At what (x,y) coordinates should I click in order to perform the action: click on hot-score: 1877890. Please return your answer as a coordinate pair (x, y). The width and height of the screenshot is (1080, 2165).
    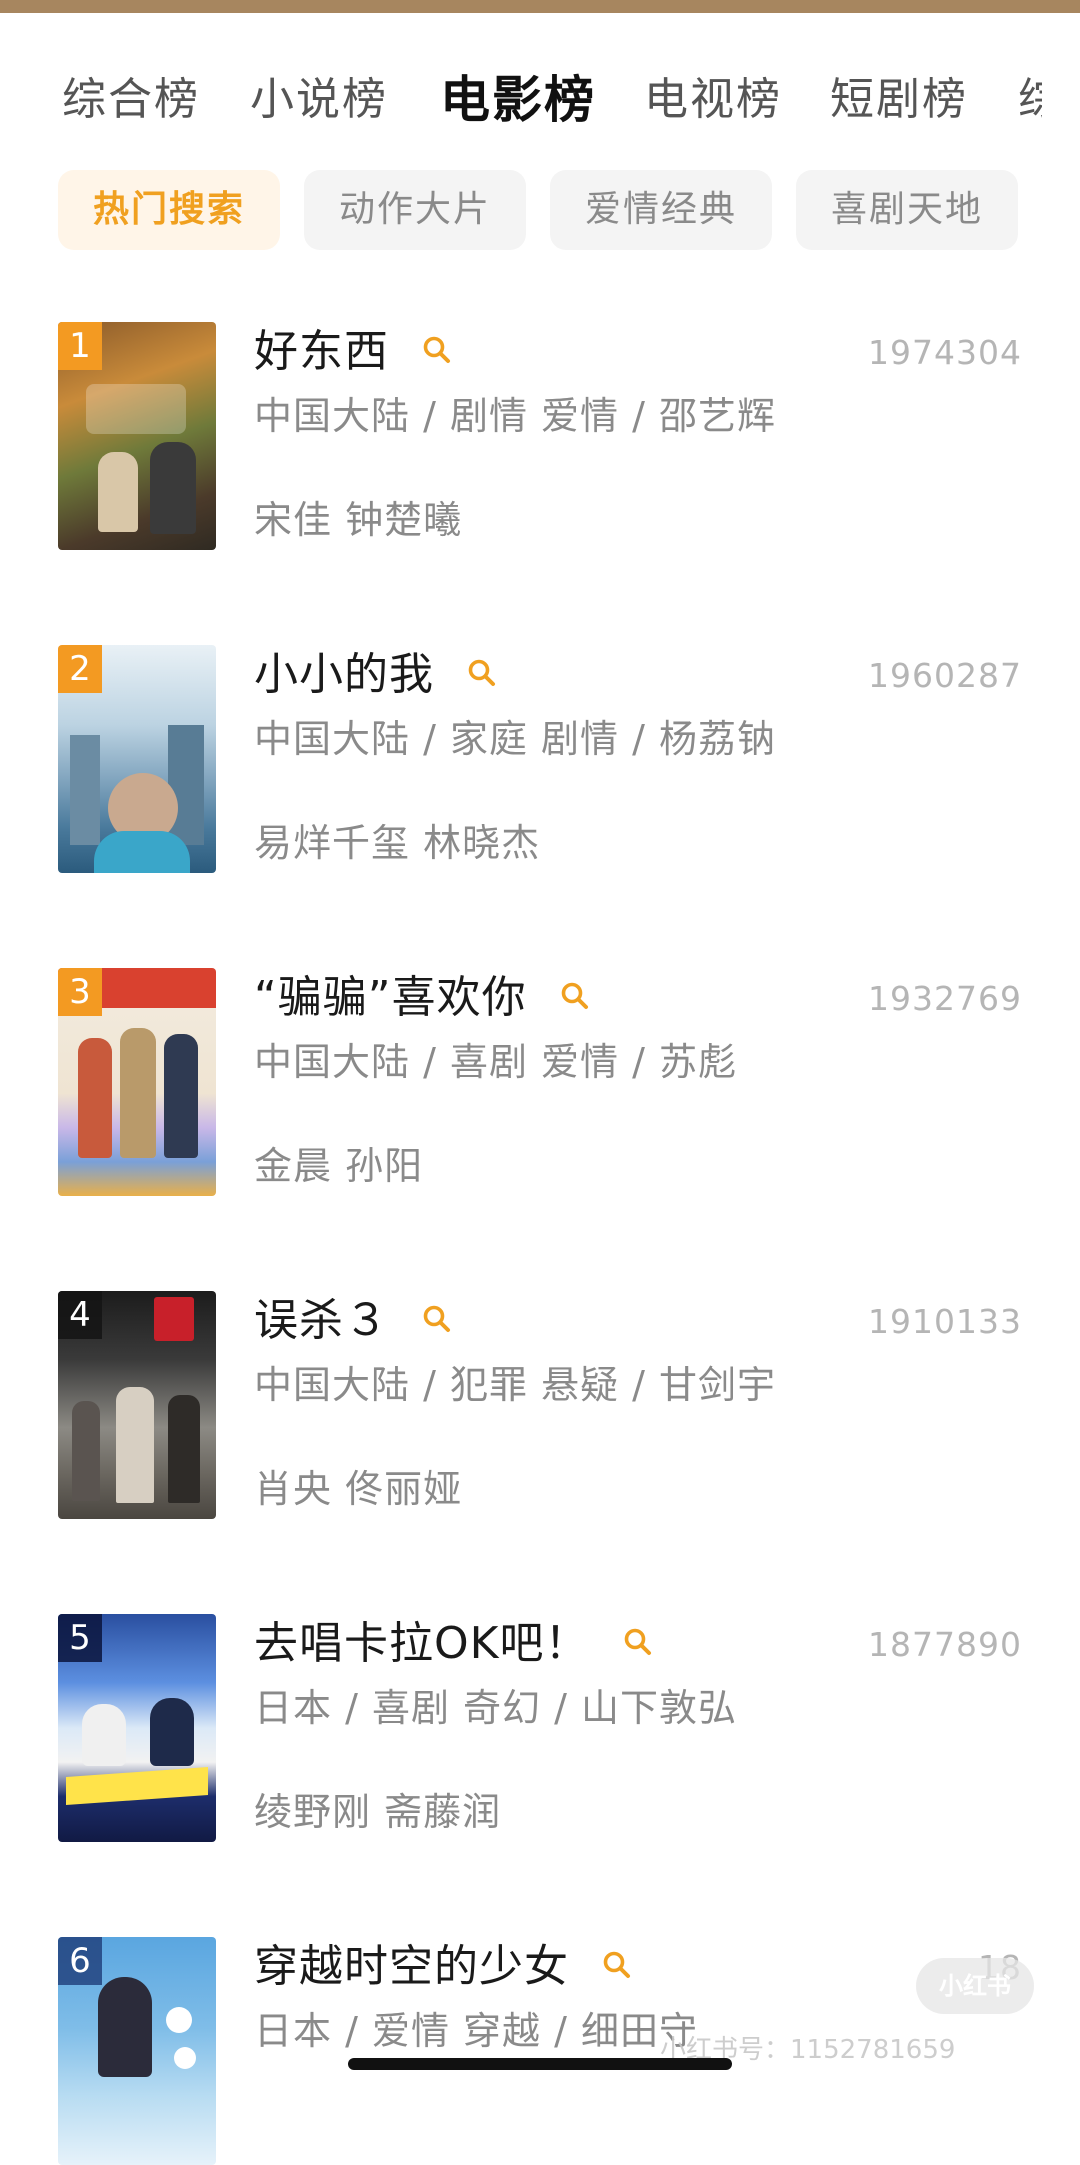
    Looking at the image, I should click on (945, 1644).